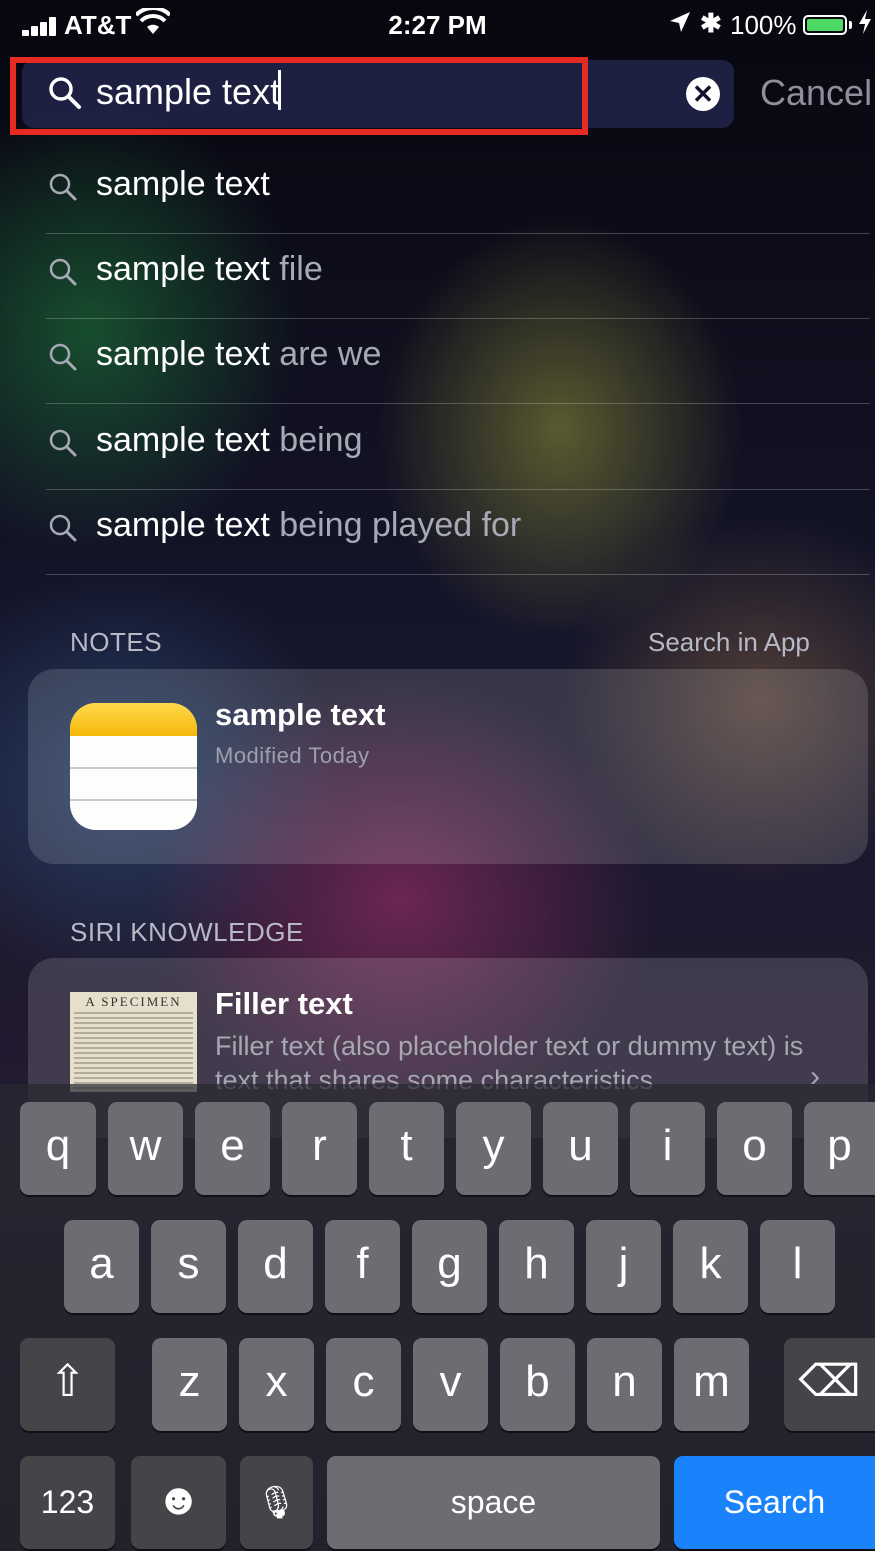 The height and width of the screenshot is (1551, 875). Describe the element at coordinates (816, 93) in the screenshot. I see `cancel-button: Cancel` at that location.